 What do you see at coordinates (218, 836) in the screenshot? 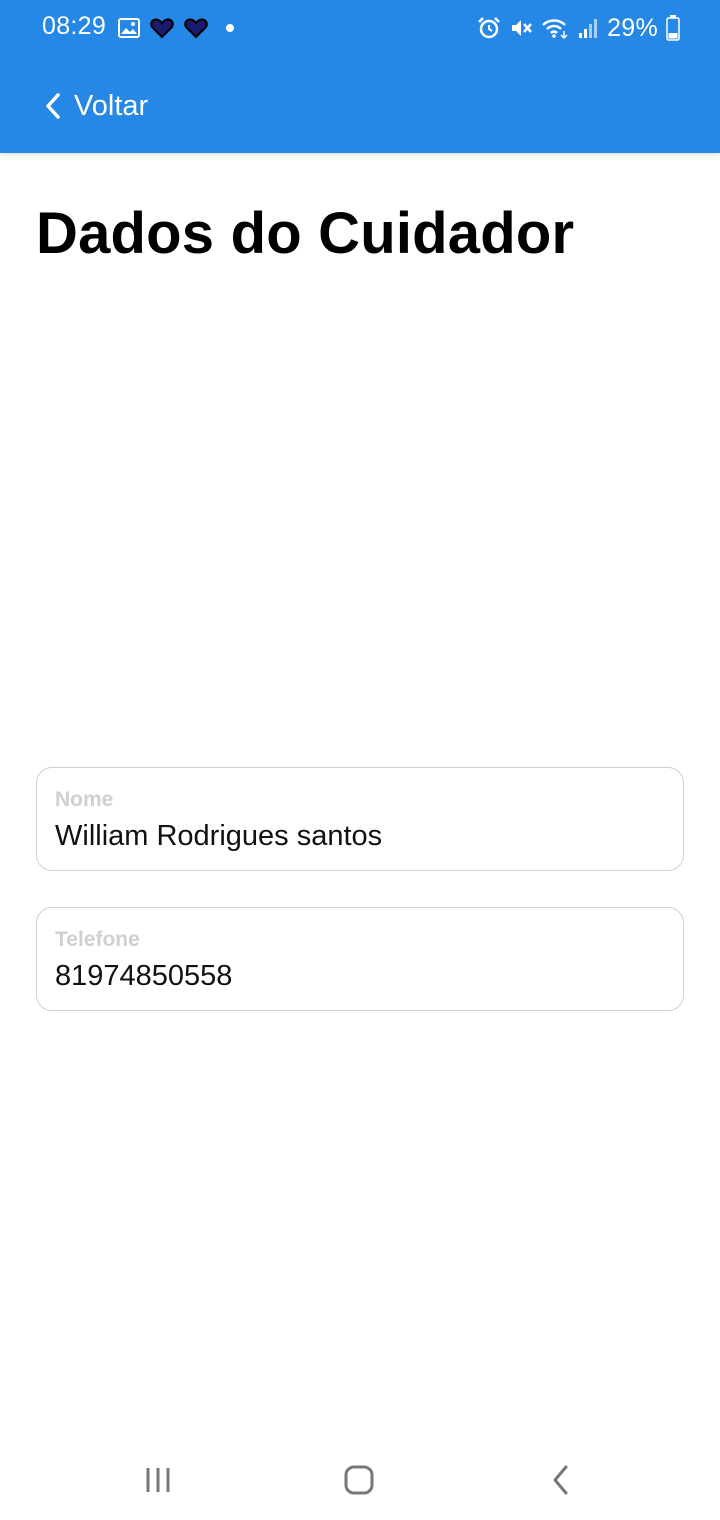
I see `name-field-value: William Rodrigues santos` at bounding box center [218, 836].